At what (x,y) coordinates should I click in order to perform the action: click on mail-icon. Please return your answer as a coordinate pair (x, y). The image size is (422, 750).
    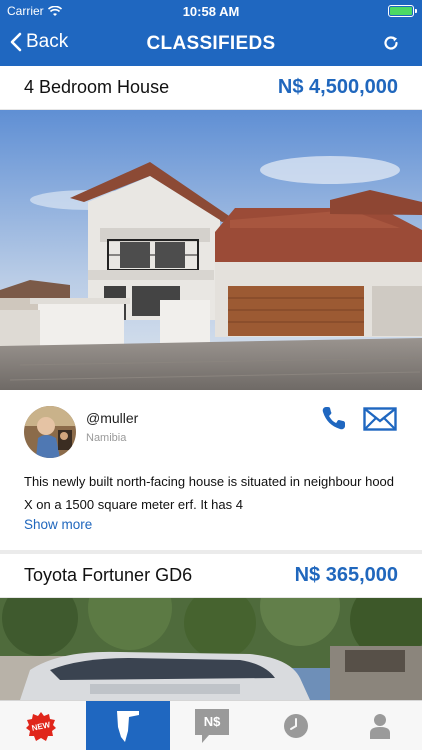
    Looking at the image, I should click on (380, 419).